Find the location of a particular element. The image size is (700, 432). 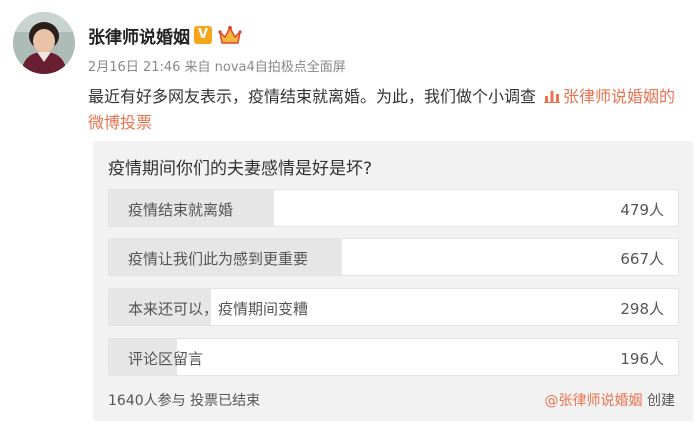

post-body: 最近有好多网友表示，疫情结束就离婚。为此，我们做个小调查 张律师说婚姻的微博投票 is located at coordinates (388, 110).